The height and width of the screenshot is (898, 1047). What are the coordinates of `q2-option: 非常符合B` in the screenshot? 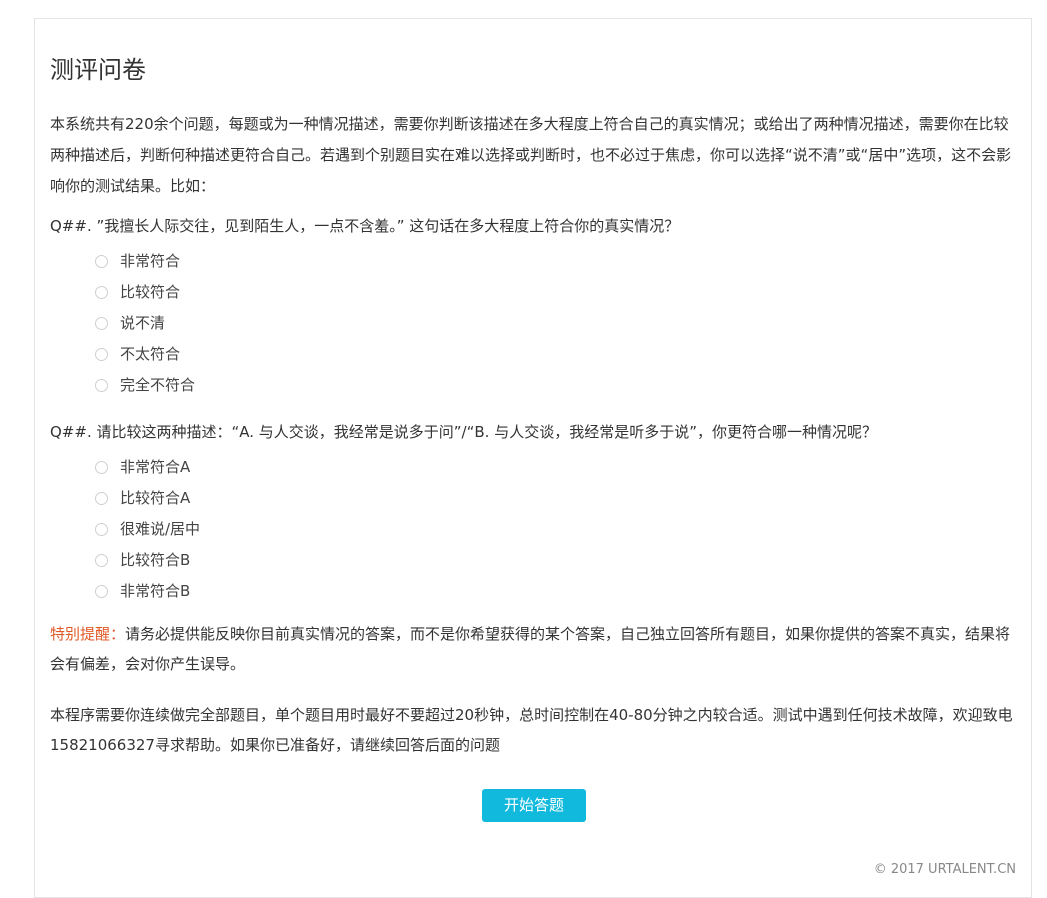 It's located at (147, 591).